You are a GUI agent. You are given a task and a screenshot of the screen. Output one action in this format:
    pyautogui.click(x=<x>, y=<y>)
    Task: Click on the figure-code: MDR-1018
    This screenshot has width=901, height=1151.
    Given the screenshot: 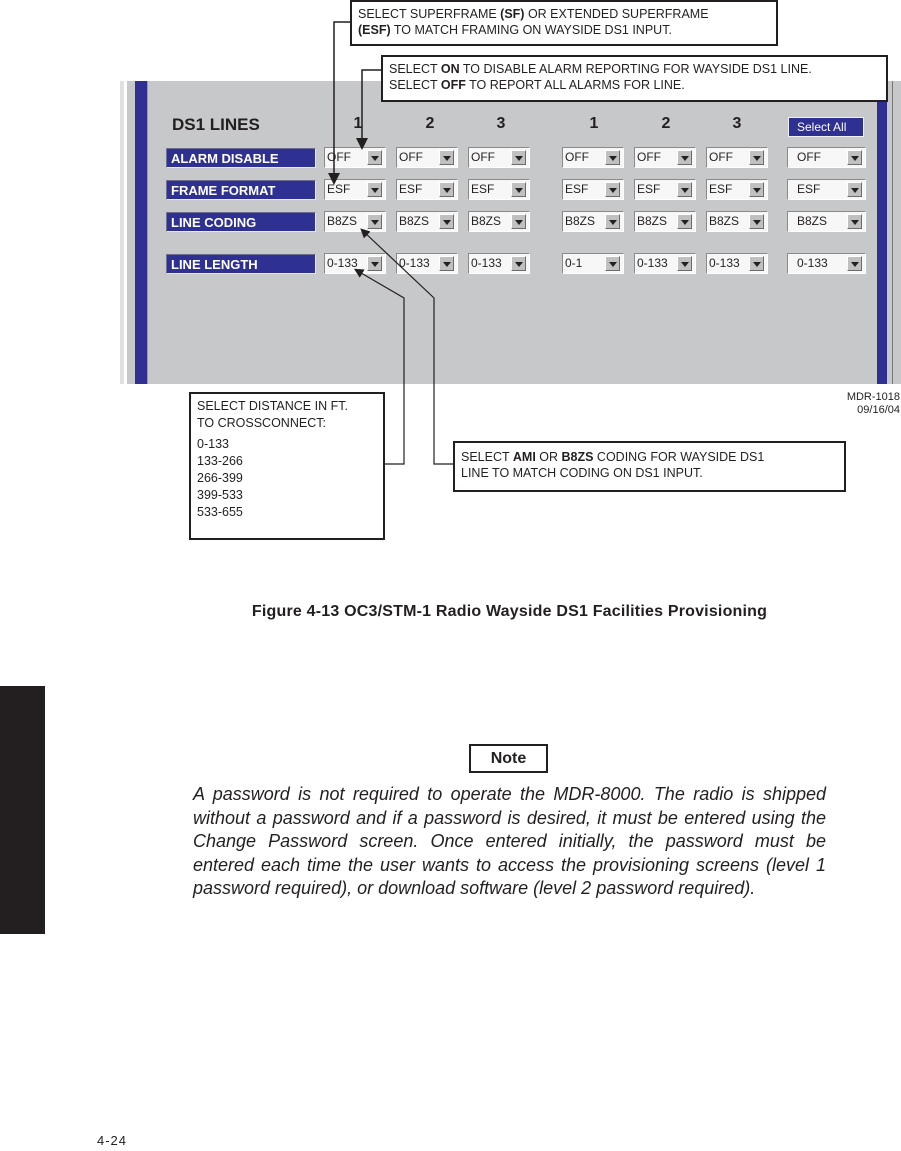 What is the action you would take?
    pyautogui.click(x=873, y=397)
    